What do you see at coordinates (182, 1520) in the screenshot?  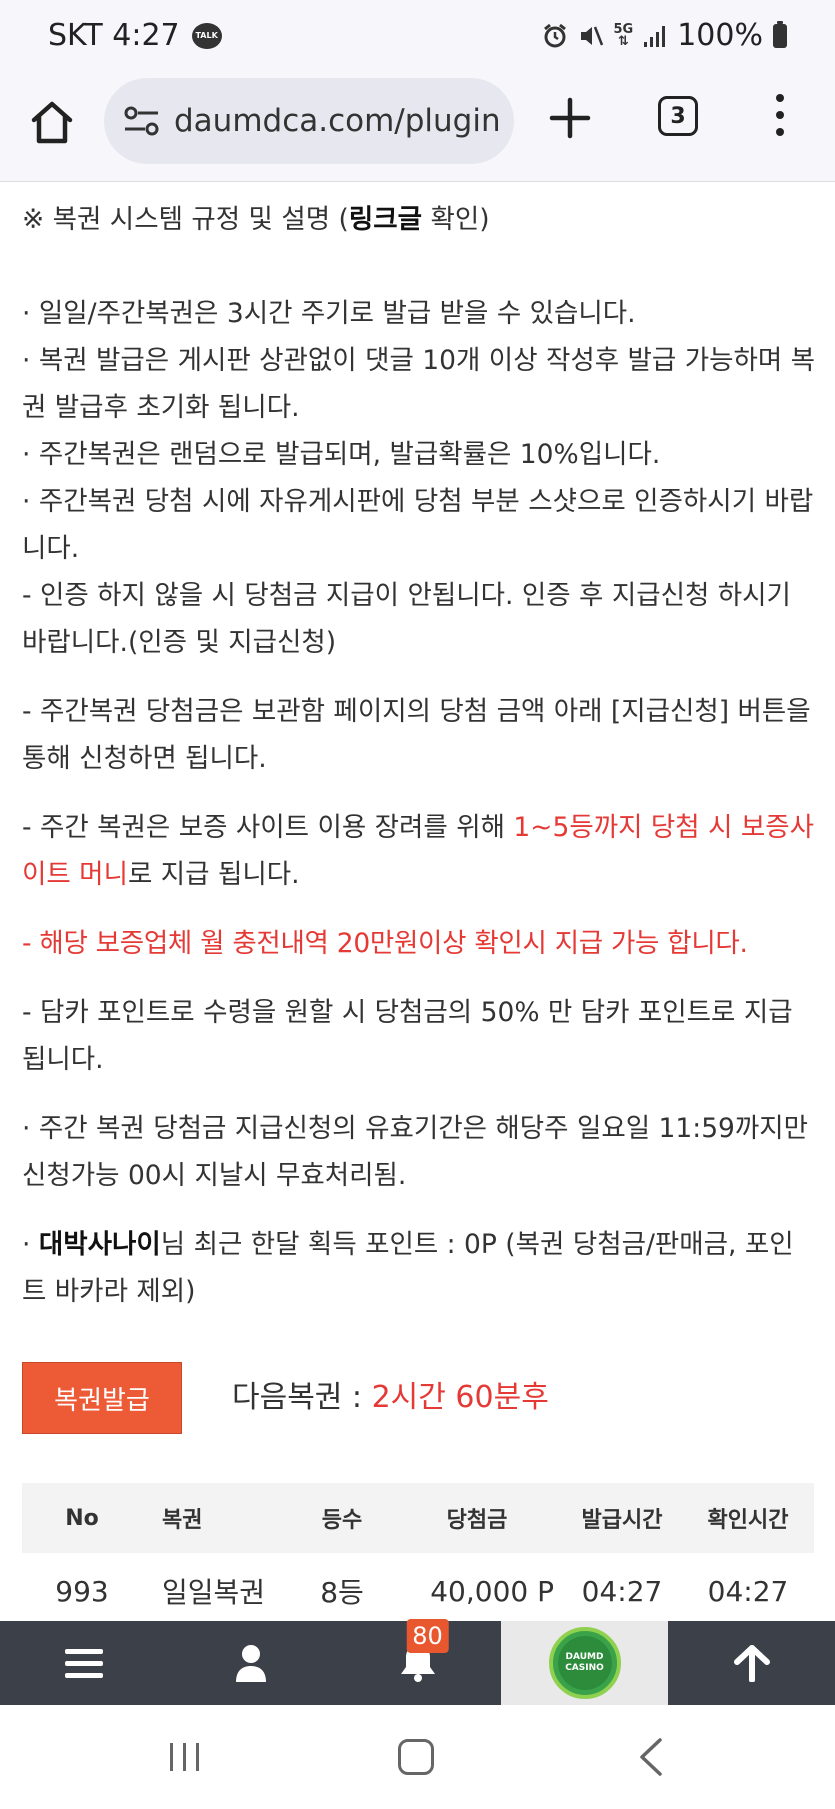 I see `header-lottery: 복권` at bounding box center [182, 1520].